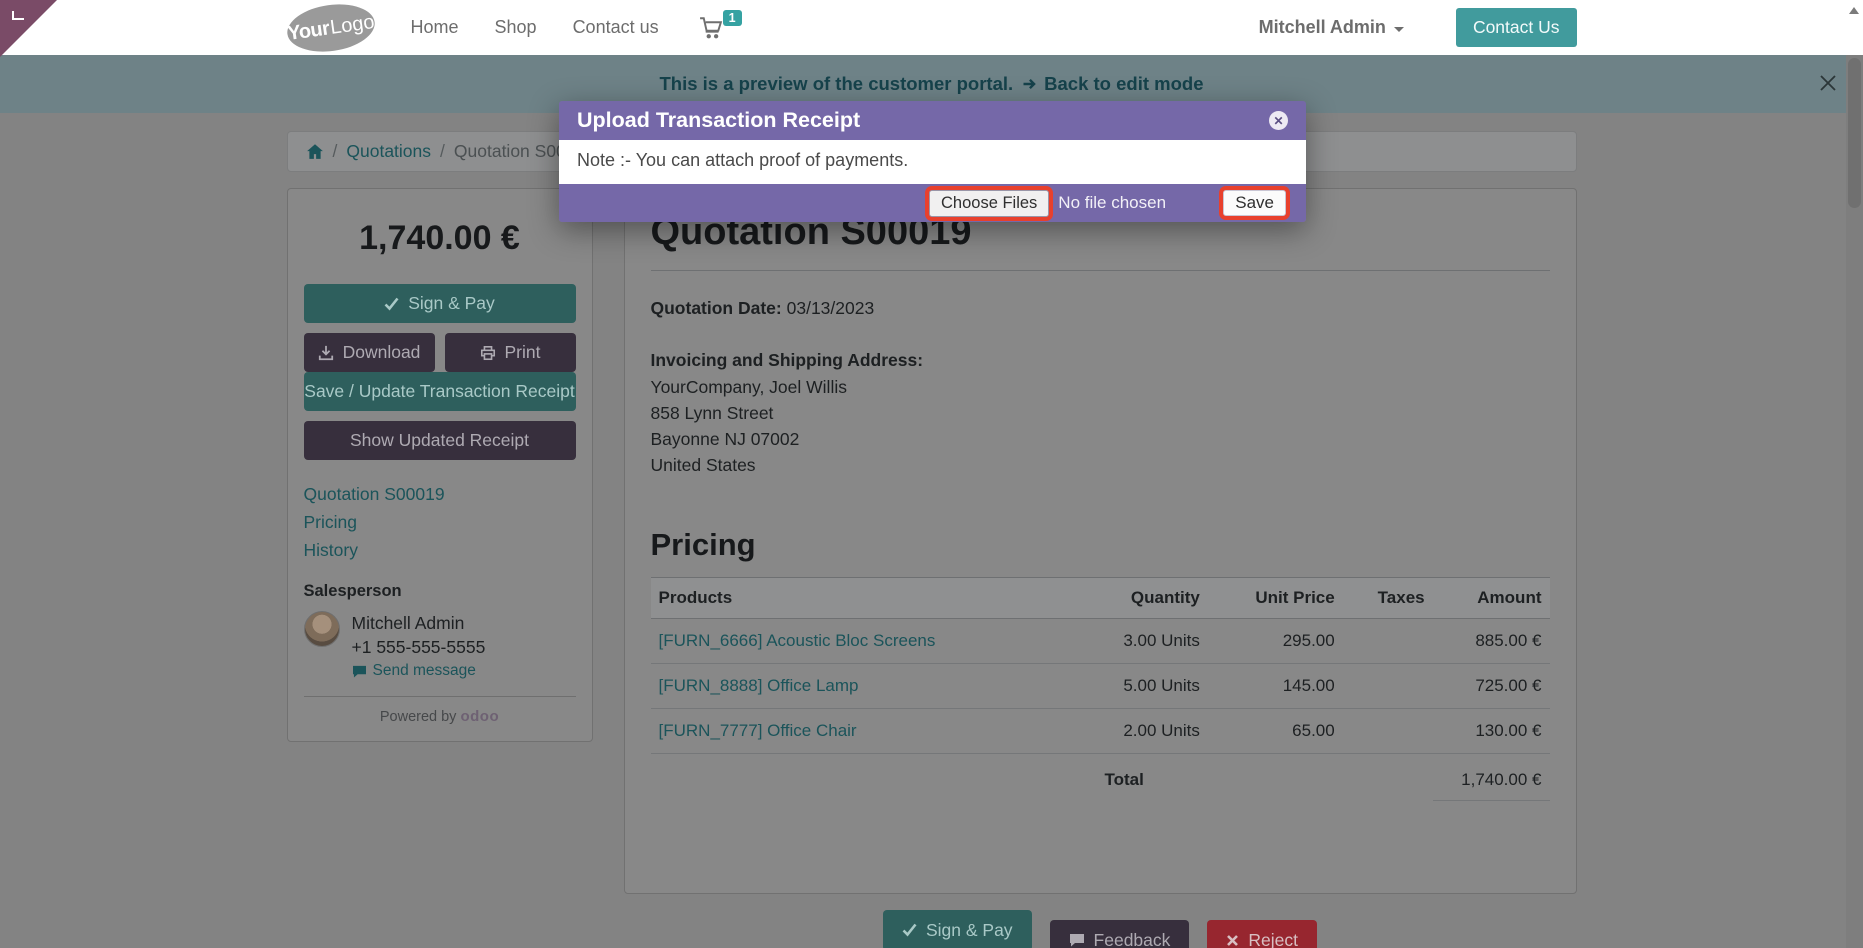 The width and height of the screenshot is (1863, 948). Describe the element at coordinates (1127, 731) in the screenshot. I see `quantity-cell: 2.00 Units` at that location.